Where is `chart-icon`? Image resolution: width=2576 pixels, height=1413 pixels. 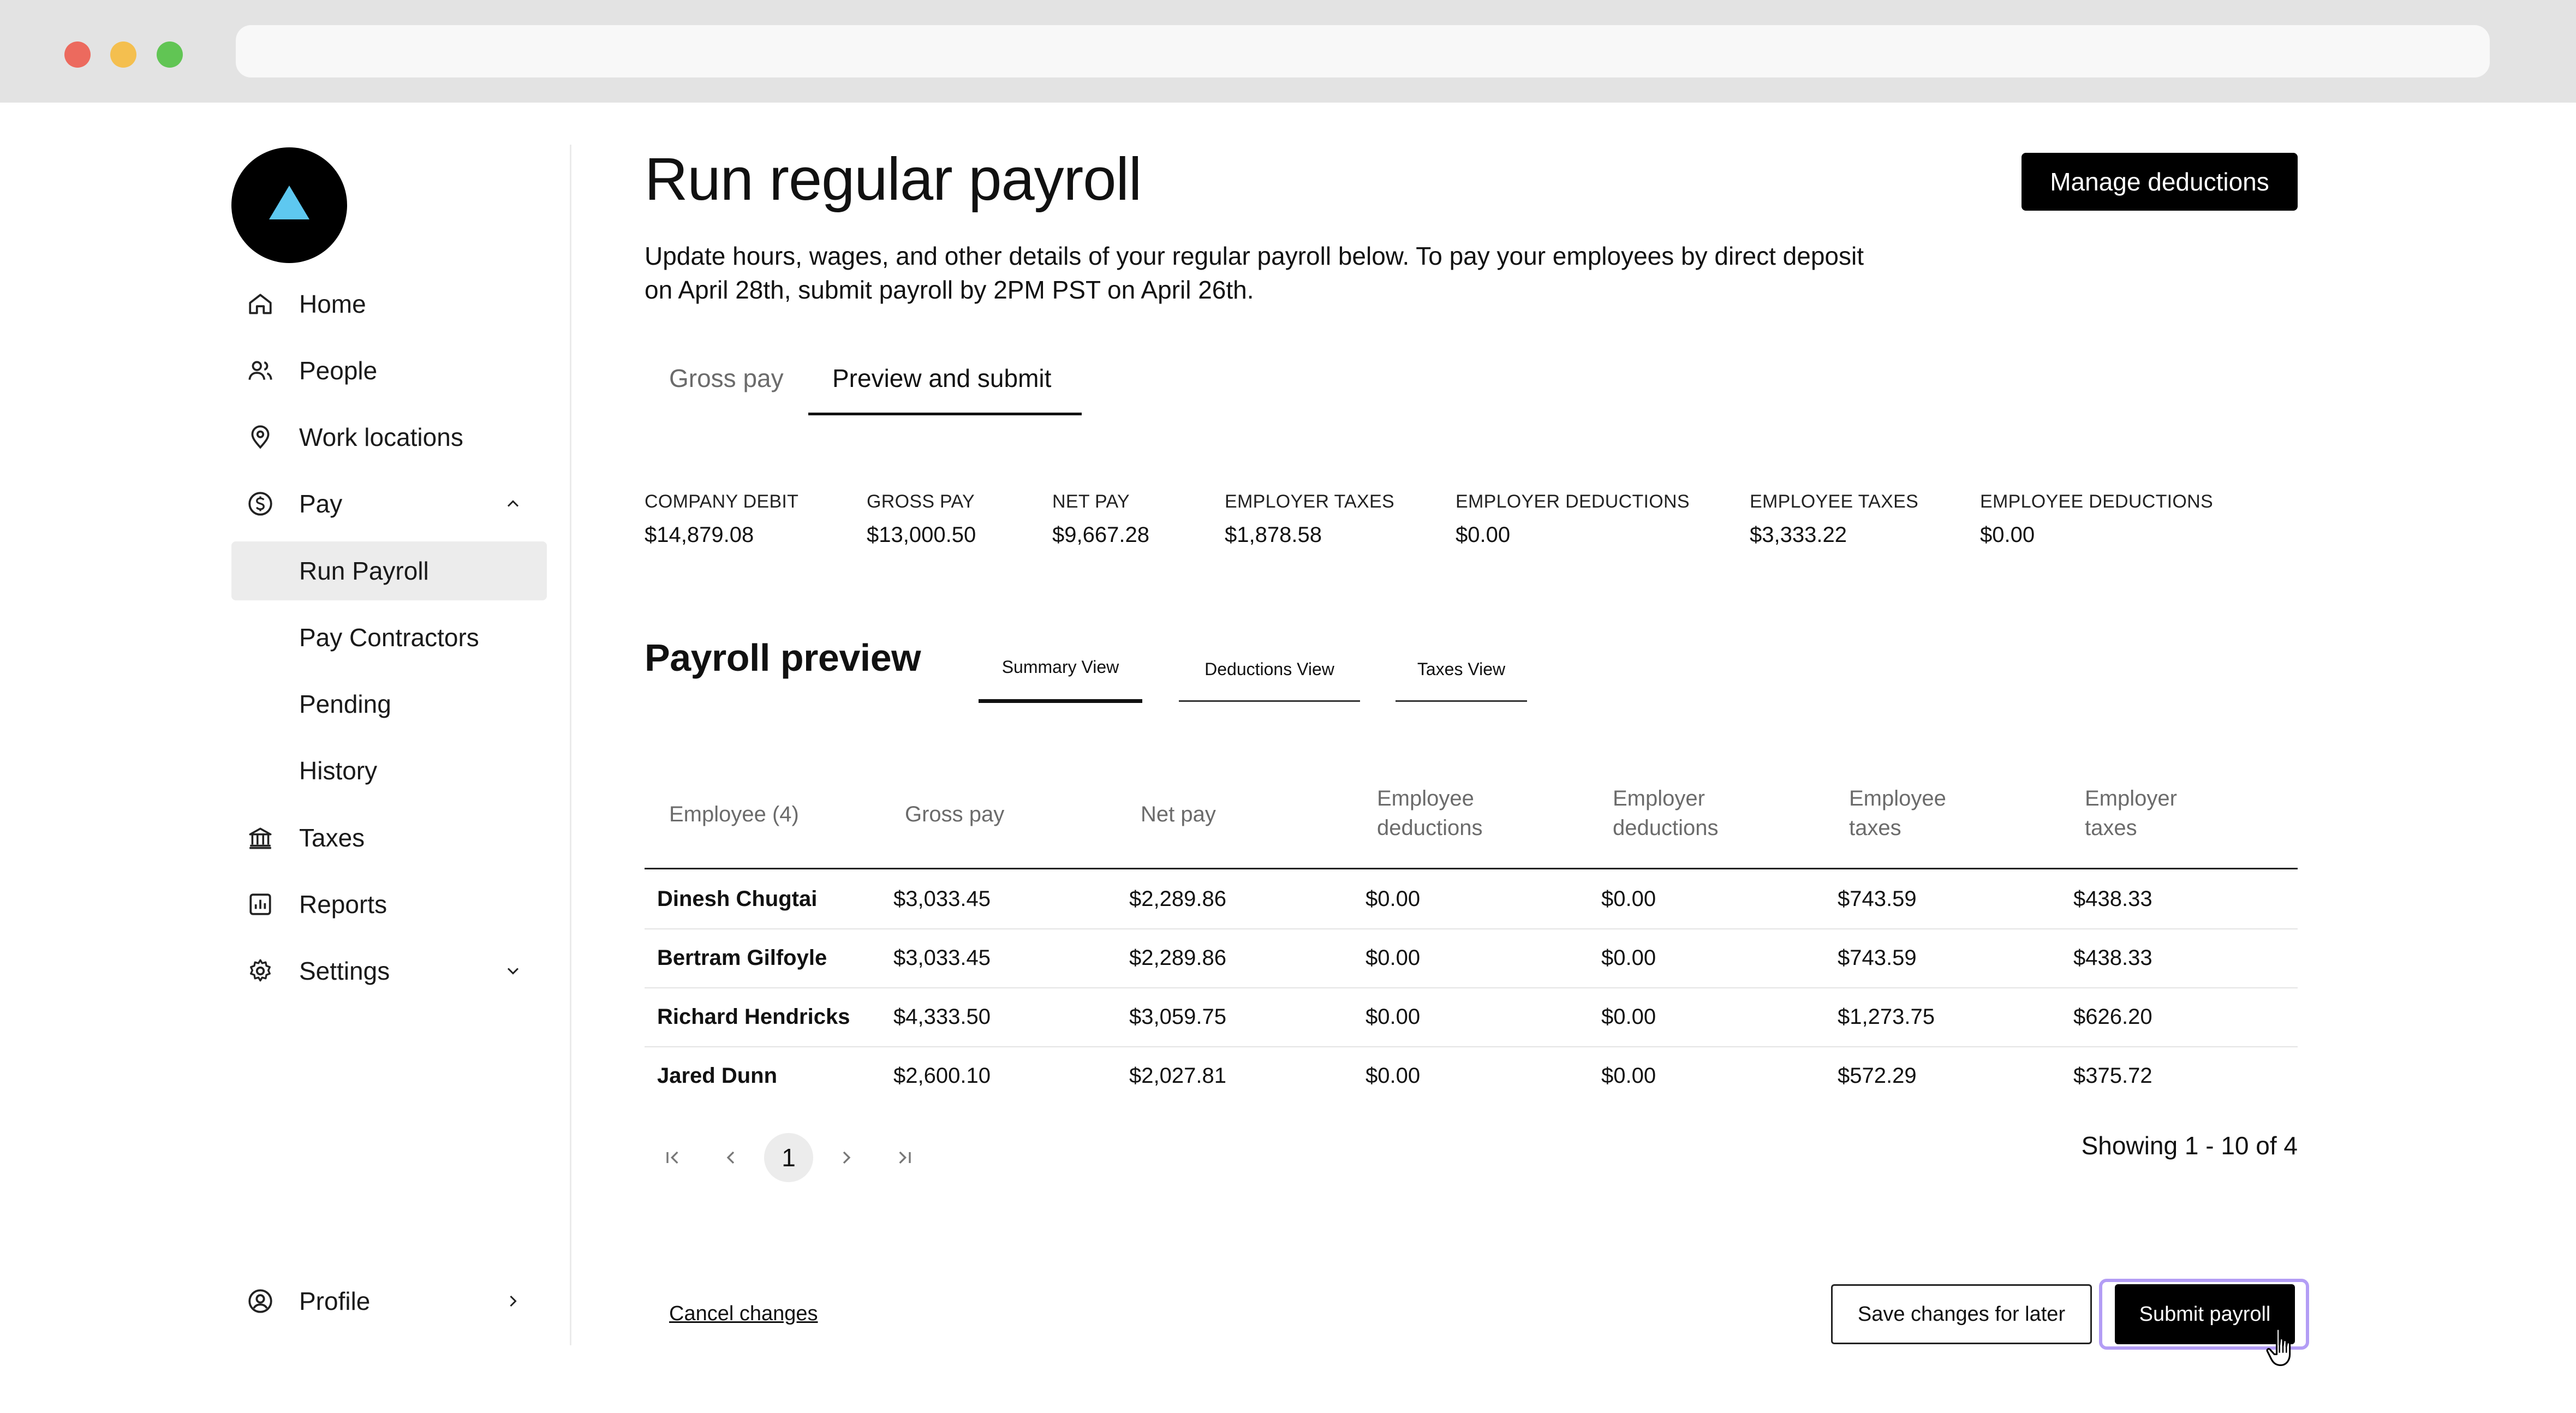
chart-icon is located at coordinates (260, 904).